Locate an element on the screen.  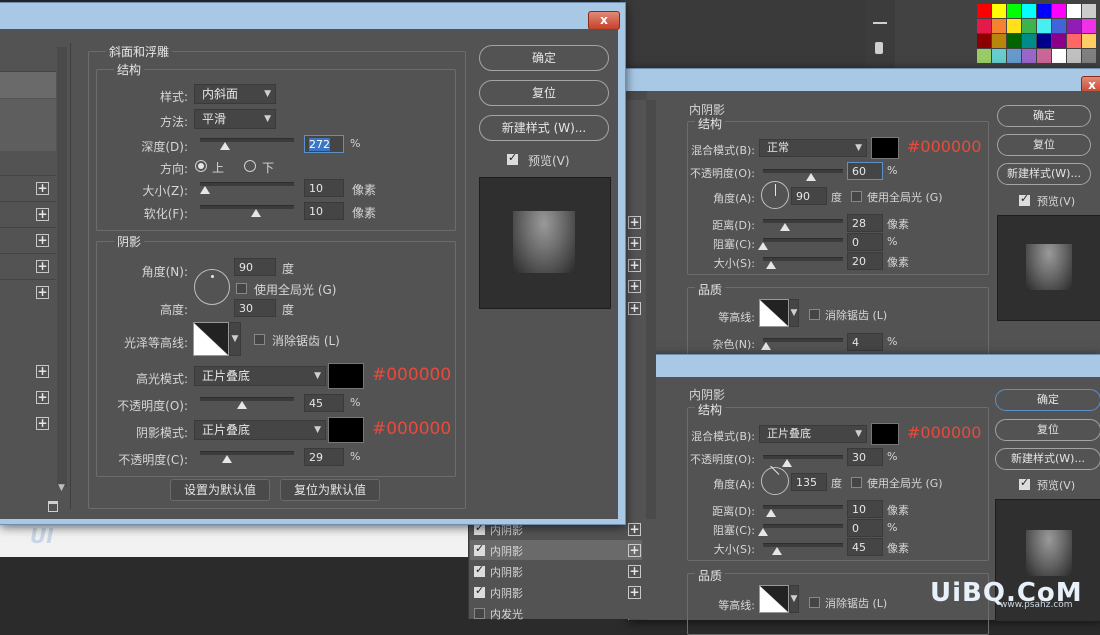
size-input: 45 is located at coordinates (865, 547).